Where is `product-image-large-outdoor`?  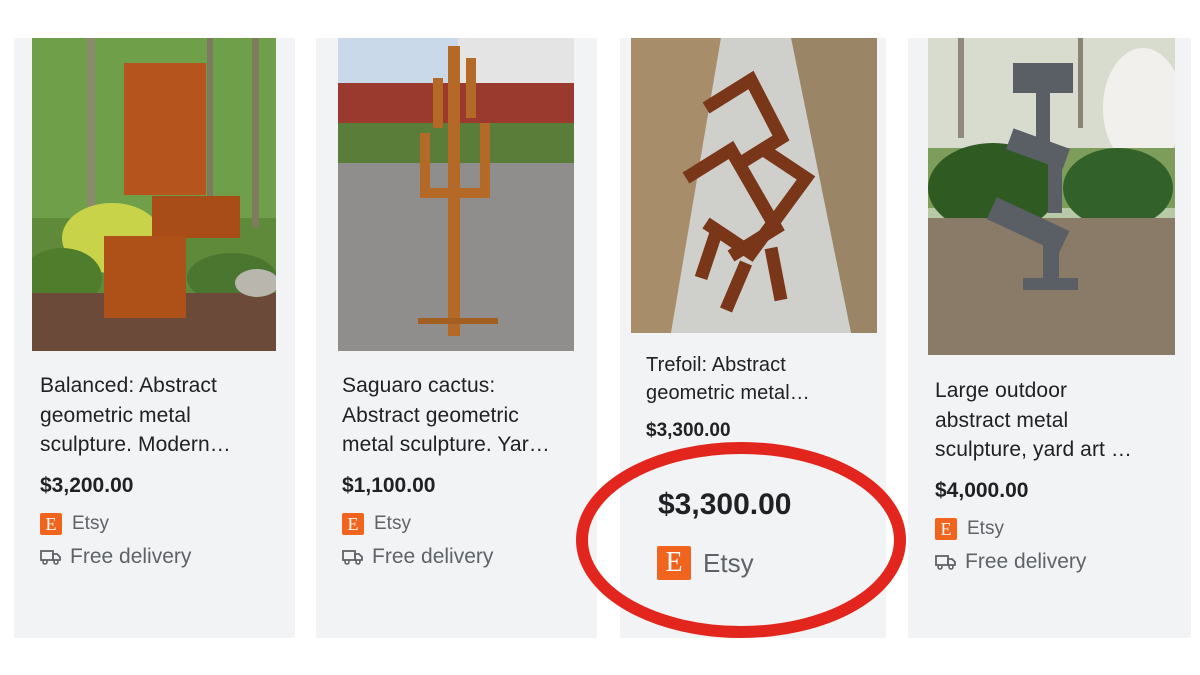
product-image-large-outdoor is located at coordinates (1051, 196).